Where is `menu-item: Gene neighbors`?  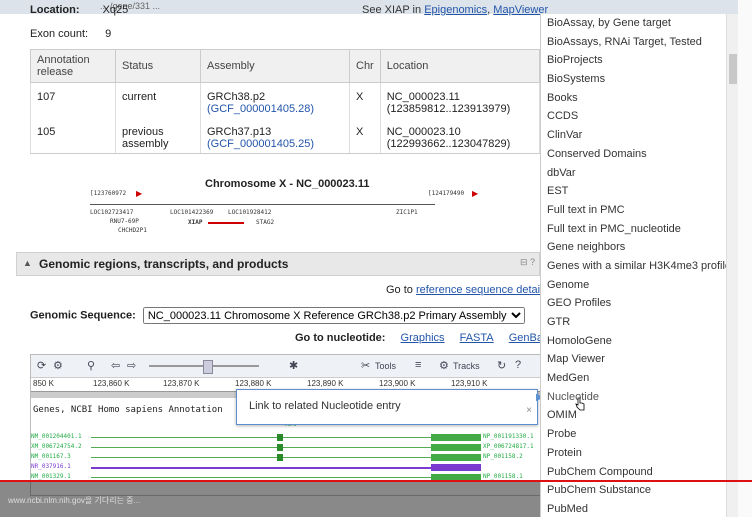
menu-item: Gene neighbors is located at coordinates (634, 247).